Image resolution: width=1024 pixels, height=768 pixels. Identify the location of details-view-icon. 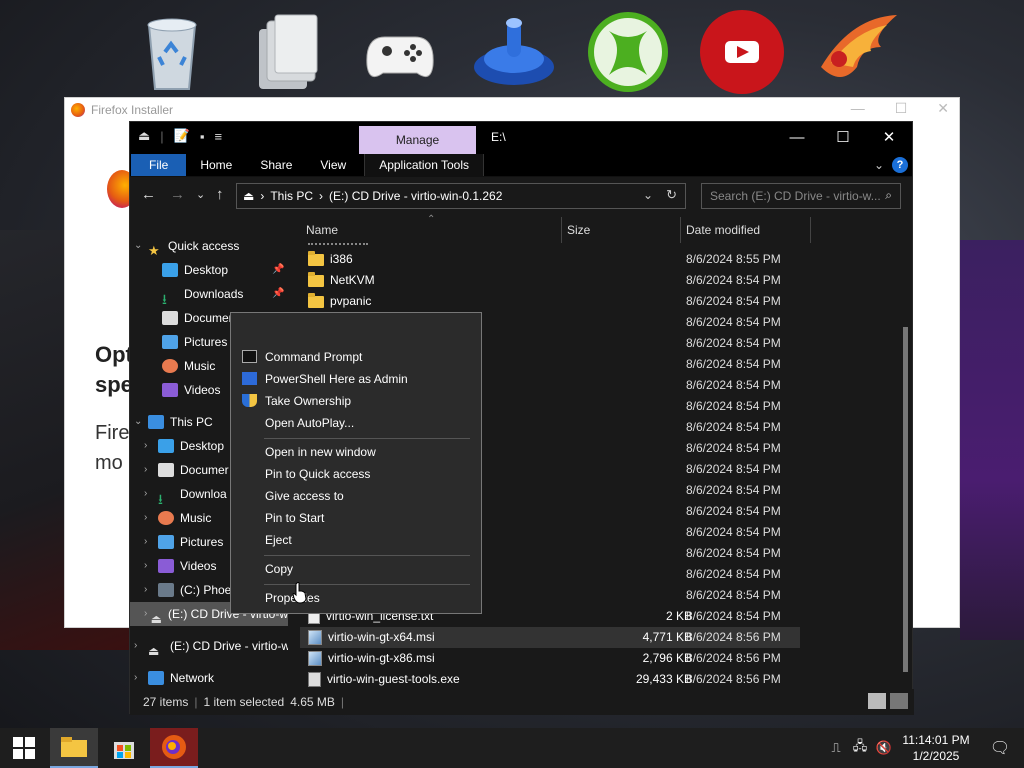
(877, 701).